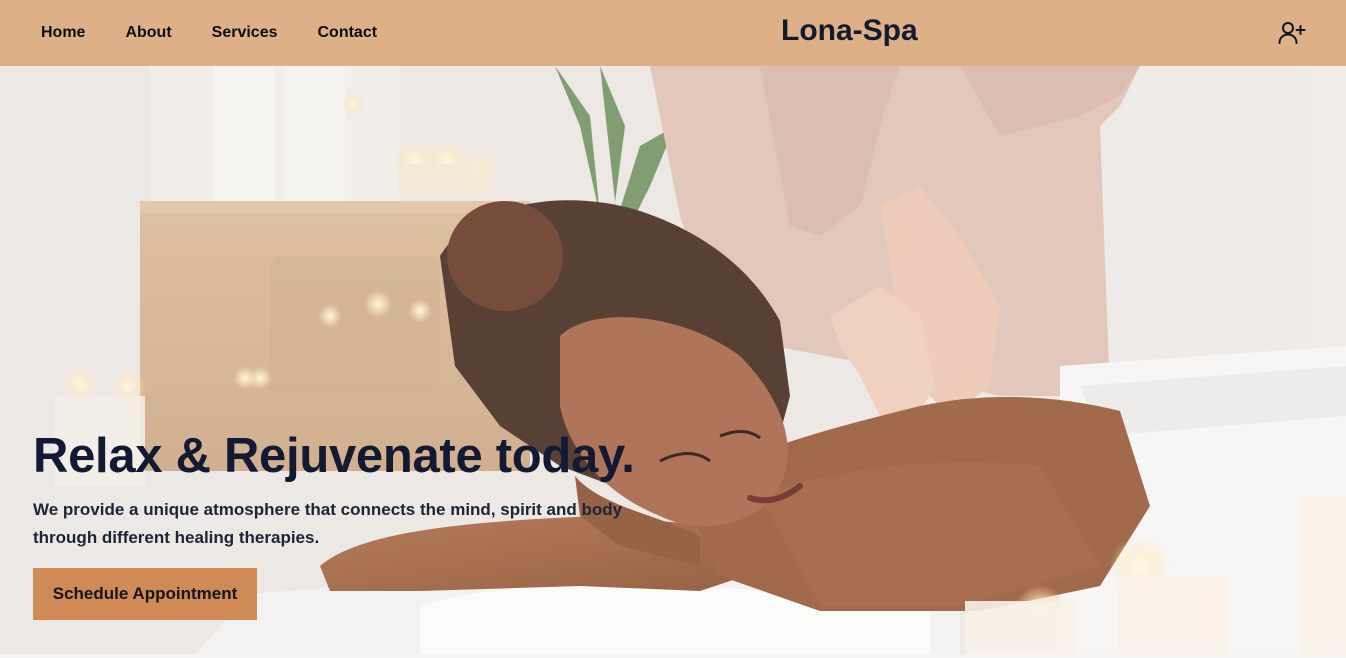 Image resolution: width=1346 pixels, height=658 pixels. I want to click on page-bottom-edge, so click(673, 656).